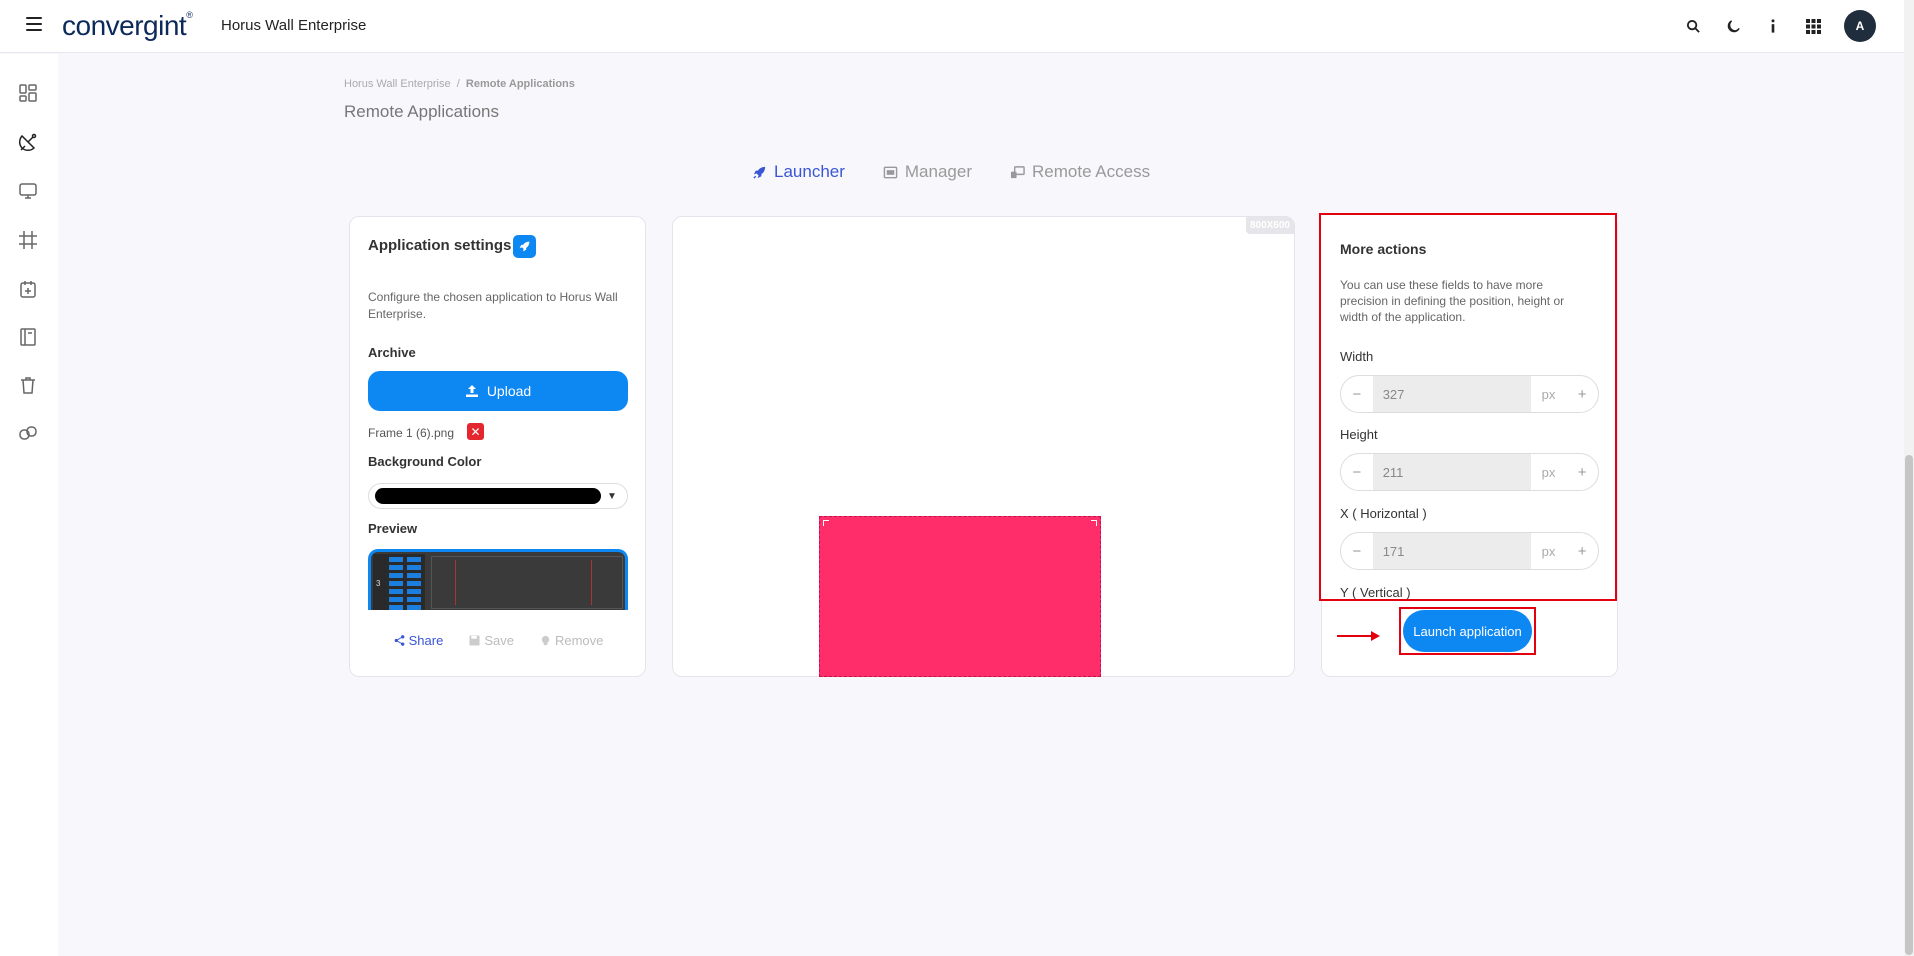 The height and width of the screenshot is (956, 1914). Describe the element at coordinates (397, 84) in the screenshot. I see `breadcrumb-root: Horus Wall Enterprise` at that location.